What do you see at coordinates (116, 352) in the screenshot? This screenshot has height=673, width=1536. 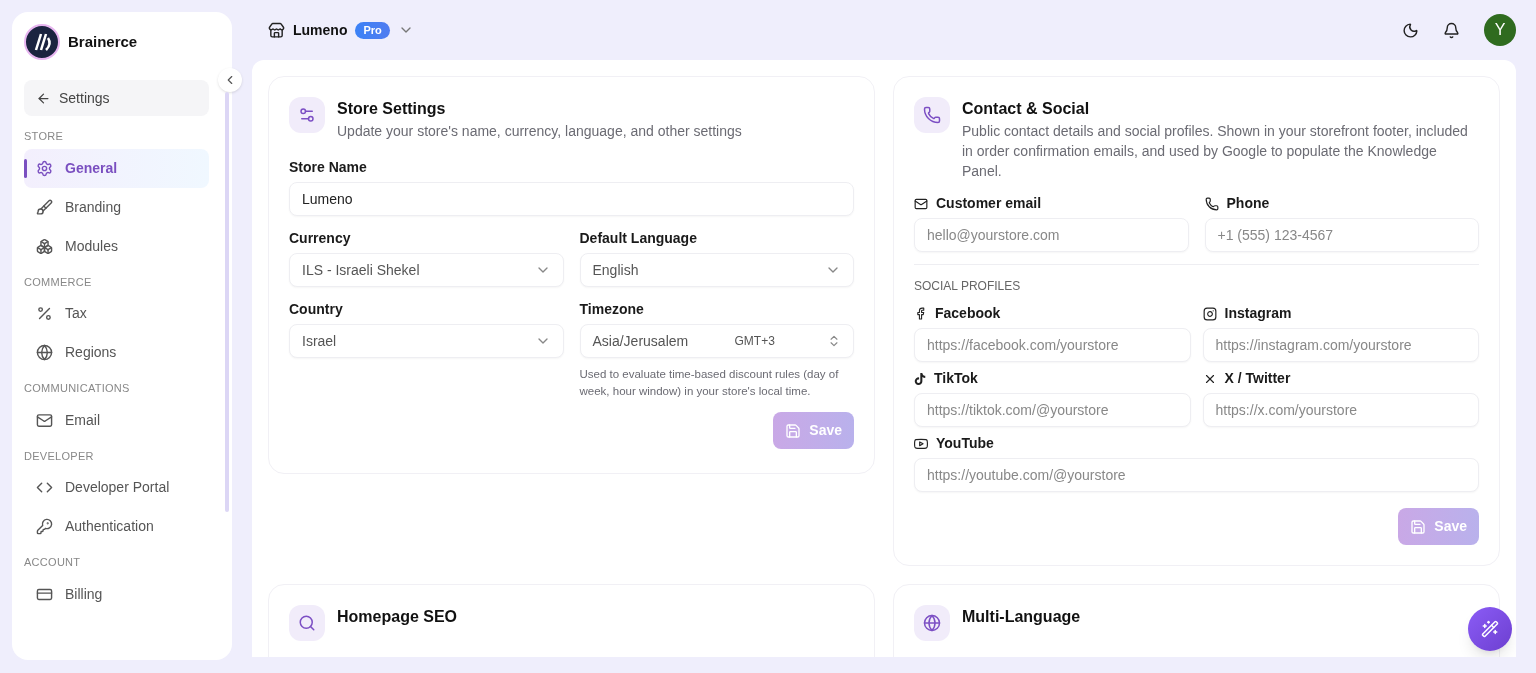 I see `nav-item: Regions` at bounding box center [116, 352].